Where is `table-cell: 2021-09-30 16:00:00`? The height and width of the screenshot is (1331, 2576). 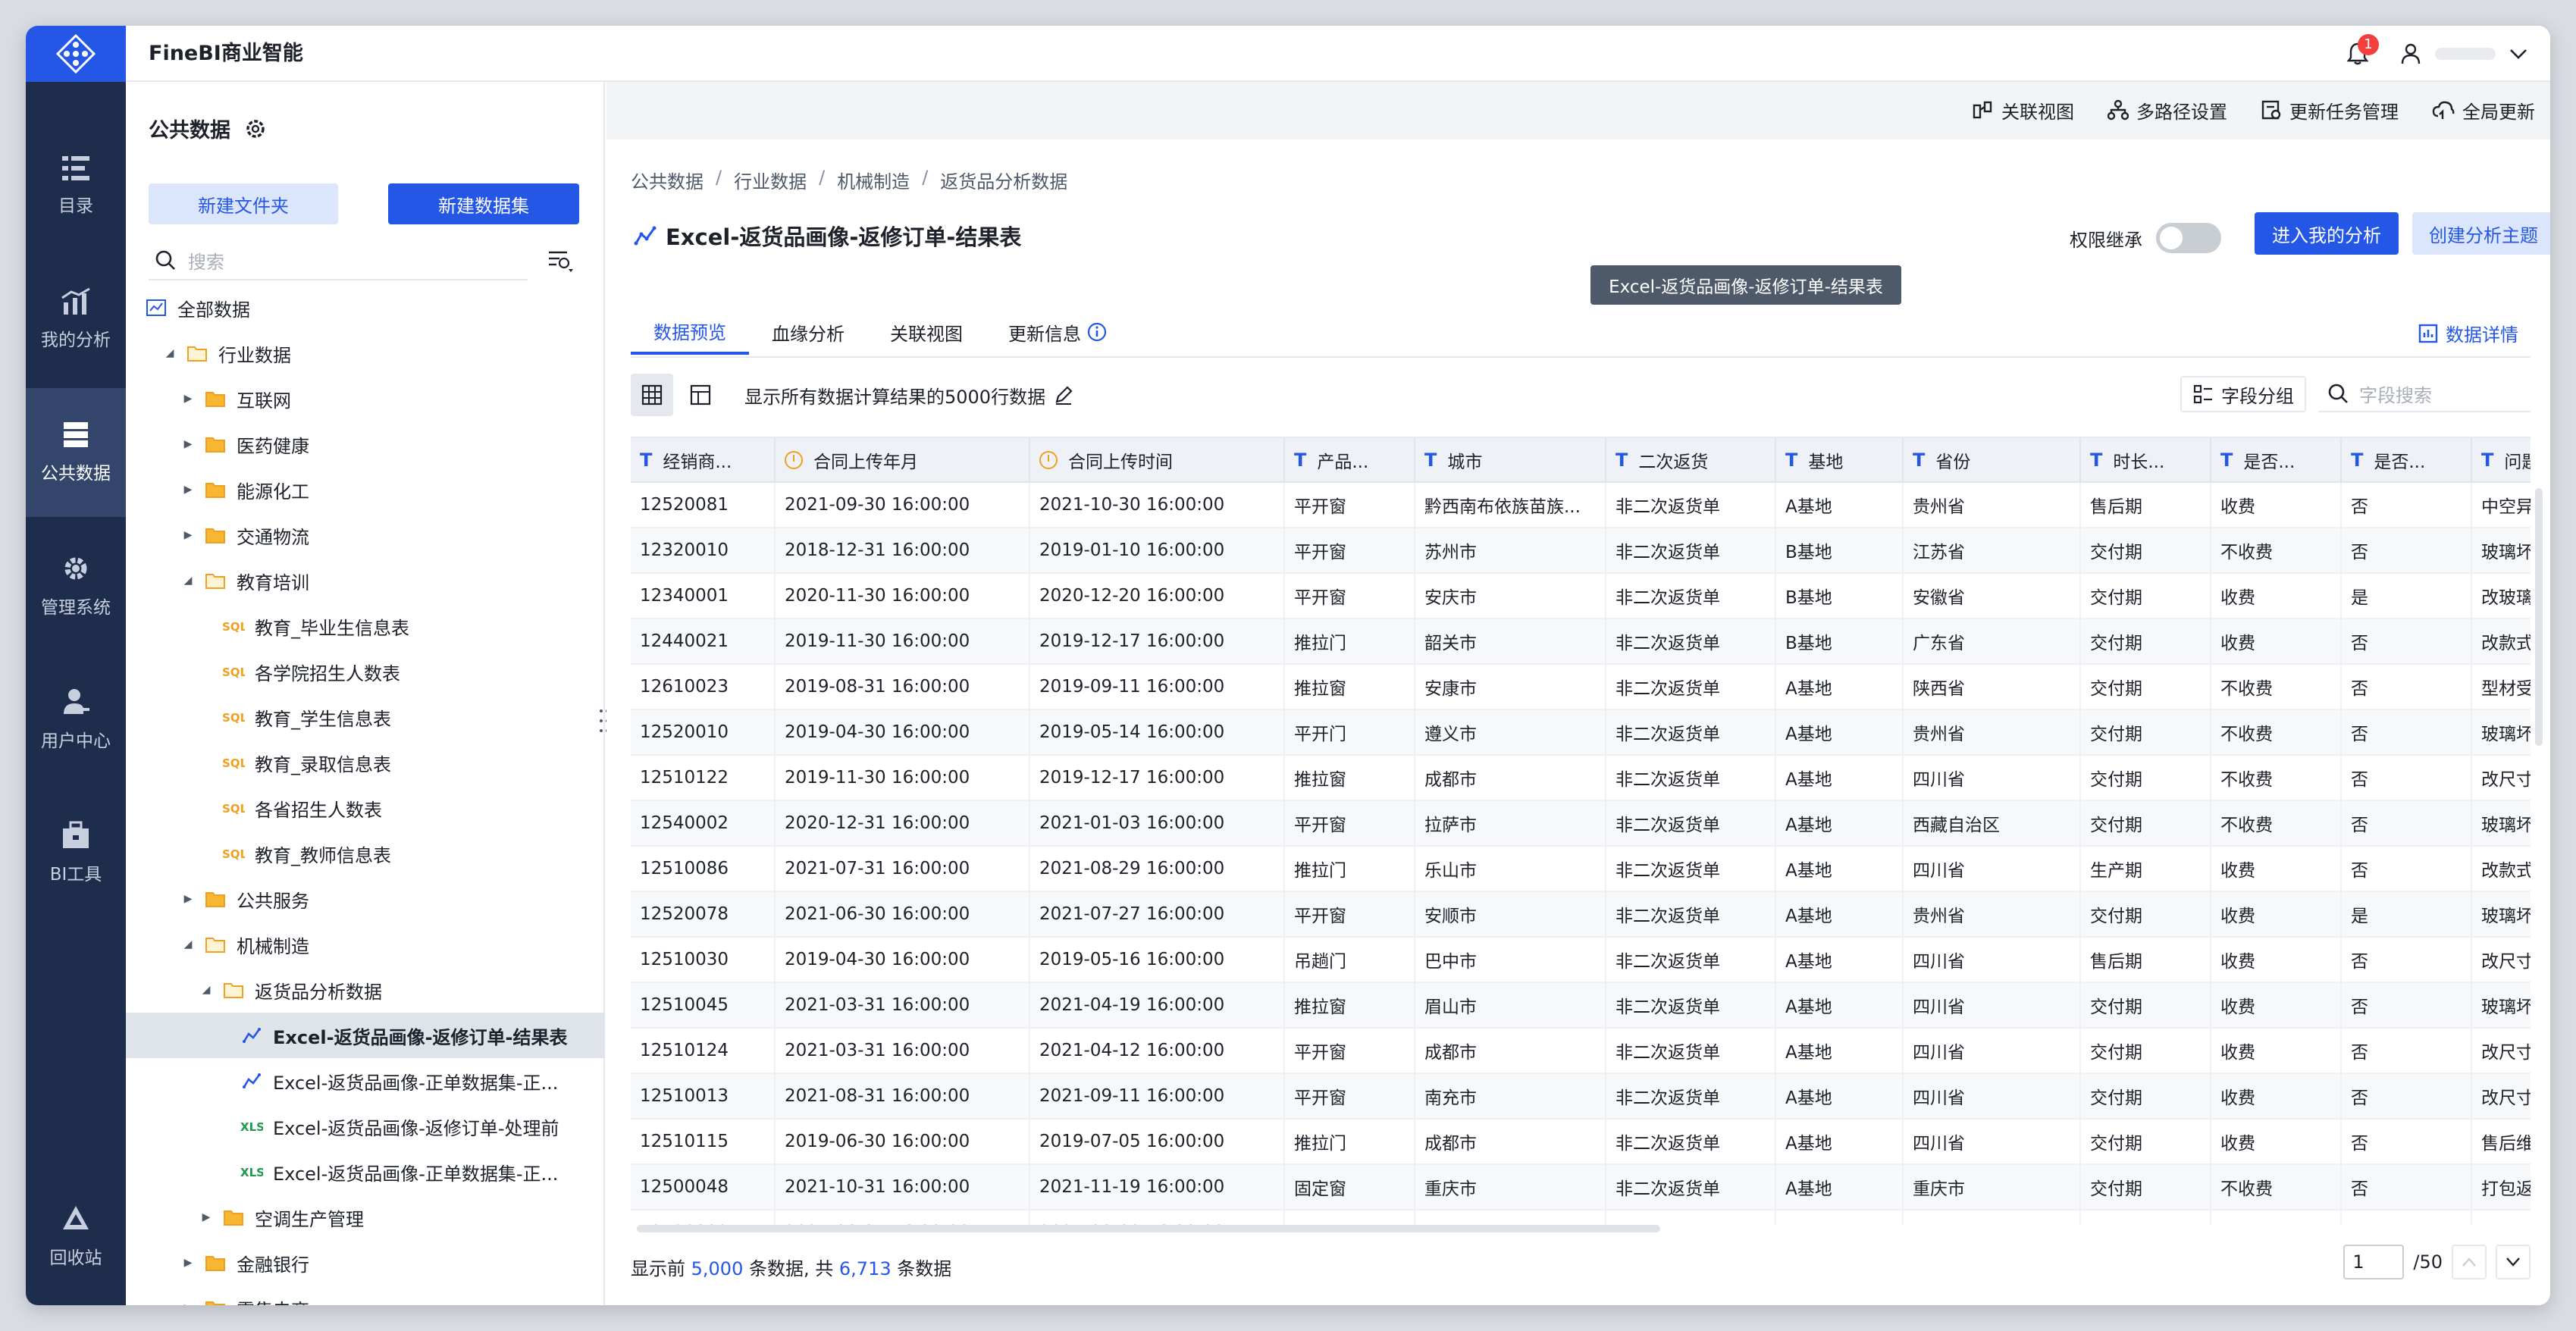
table-cell: 2021-09-30 16:00:00 is located at coordinates (902, 505).